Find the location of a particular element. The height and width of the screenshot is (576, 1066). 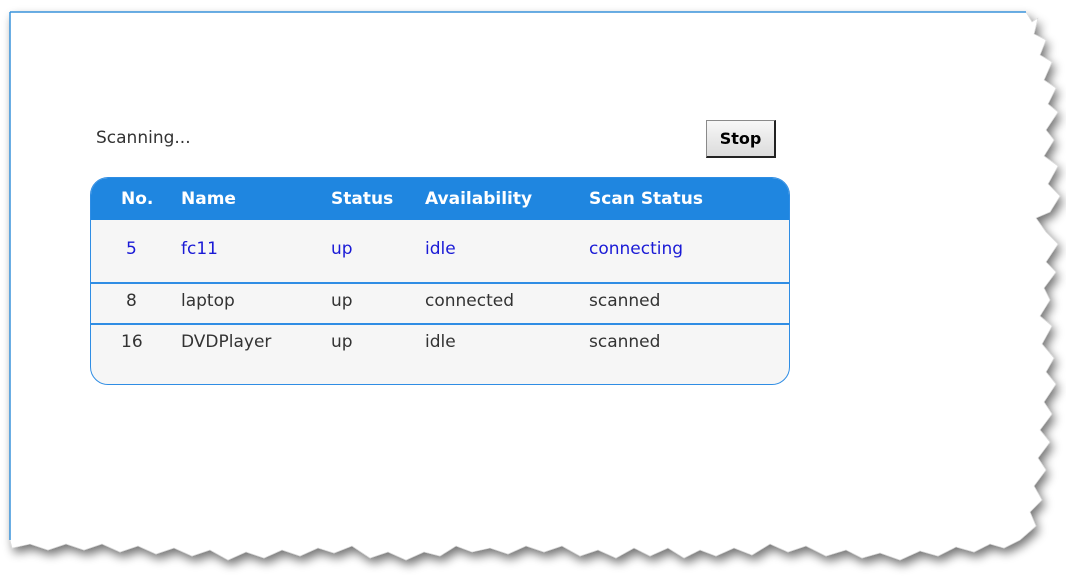

stop-button: Stop is located at coordinates (741, 139).